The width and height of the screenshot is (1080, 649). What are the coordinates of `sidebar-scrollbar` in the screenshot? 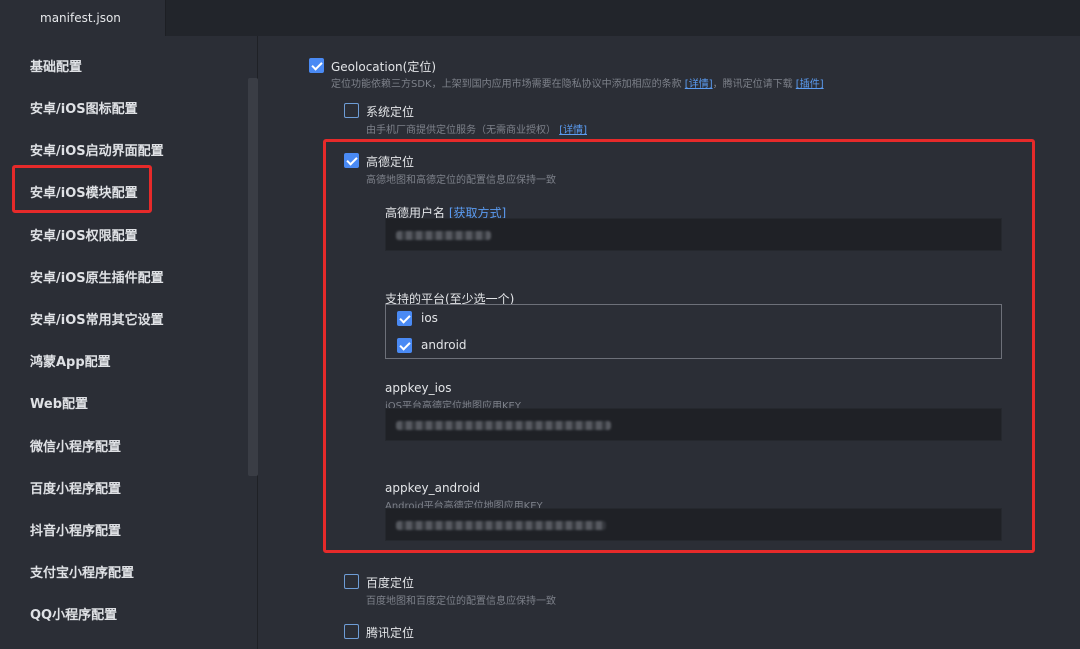 It's located at (253, 277).